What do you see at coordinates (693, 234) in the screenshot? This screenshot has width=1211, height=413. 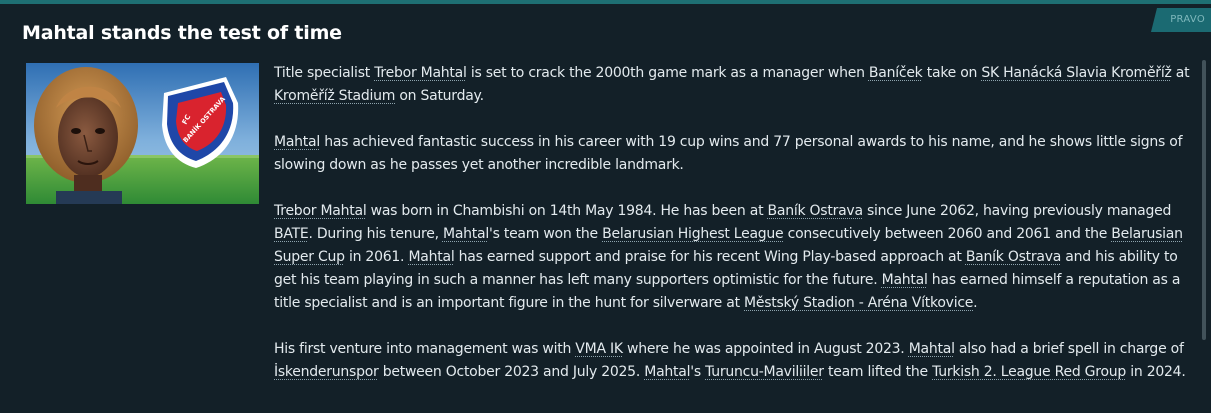 I see `link-competition: Belarusian Highest League` at bounding box center [693, 234].